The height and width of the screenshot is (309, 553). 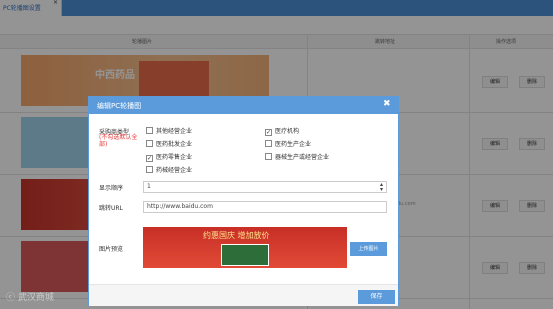 I want to click on checkbox-pharma-device: 药械经营企业, so click(x=169, y=169).